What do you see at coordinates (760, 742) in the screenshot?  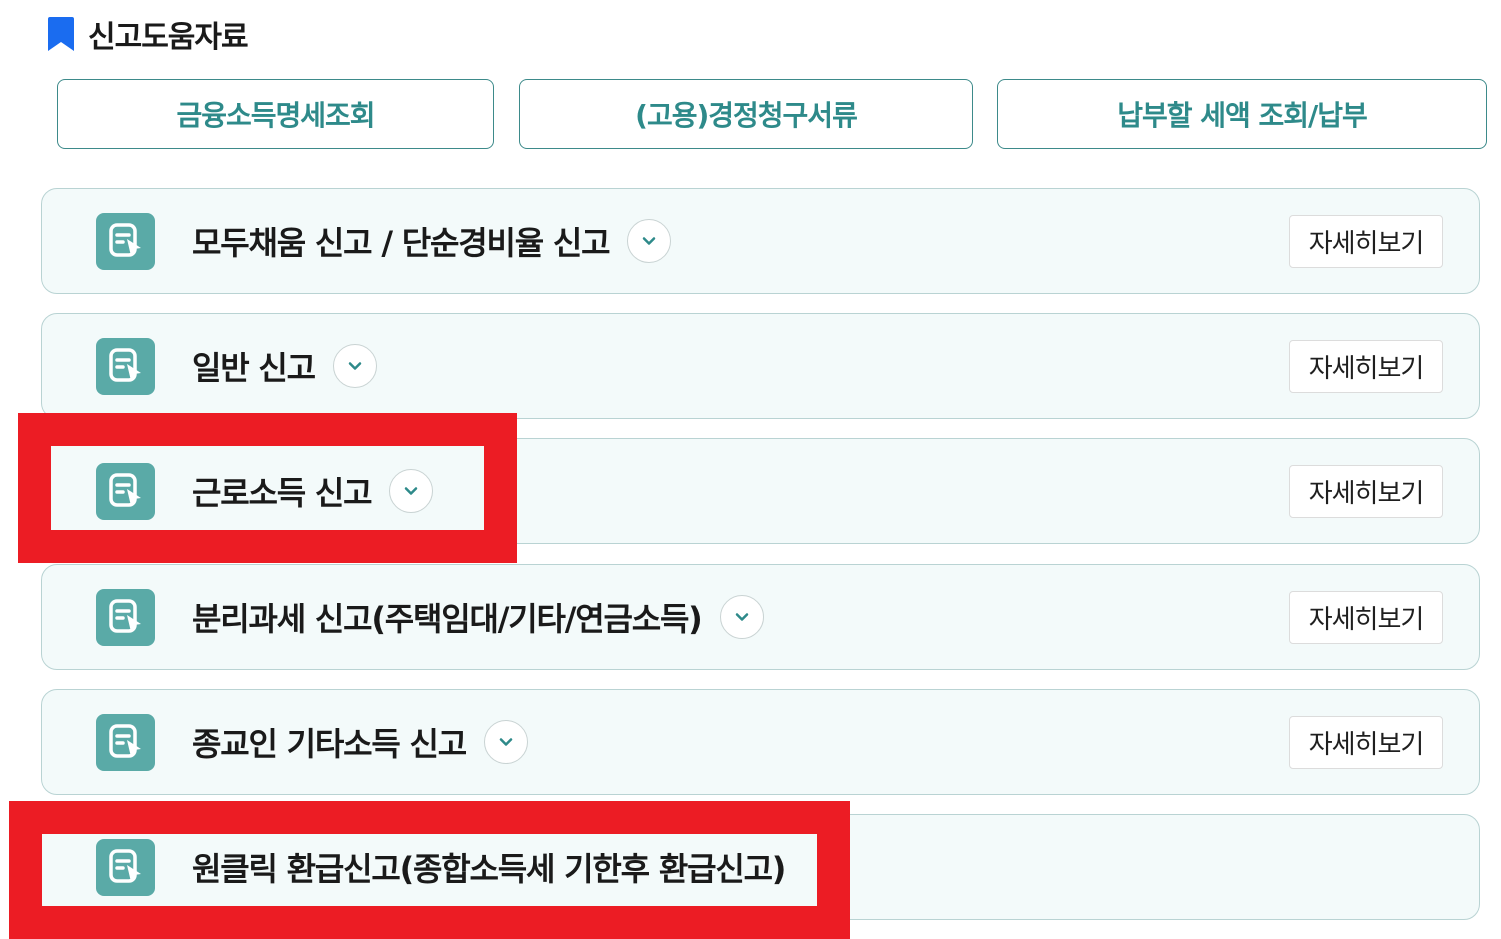 I see `card-religious-income-report: 종교인 기타소득 신고 자세히보기` at bounding box center [760, 742].